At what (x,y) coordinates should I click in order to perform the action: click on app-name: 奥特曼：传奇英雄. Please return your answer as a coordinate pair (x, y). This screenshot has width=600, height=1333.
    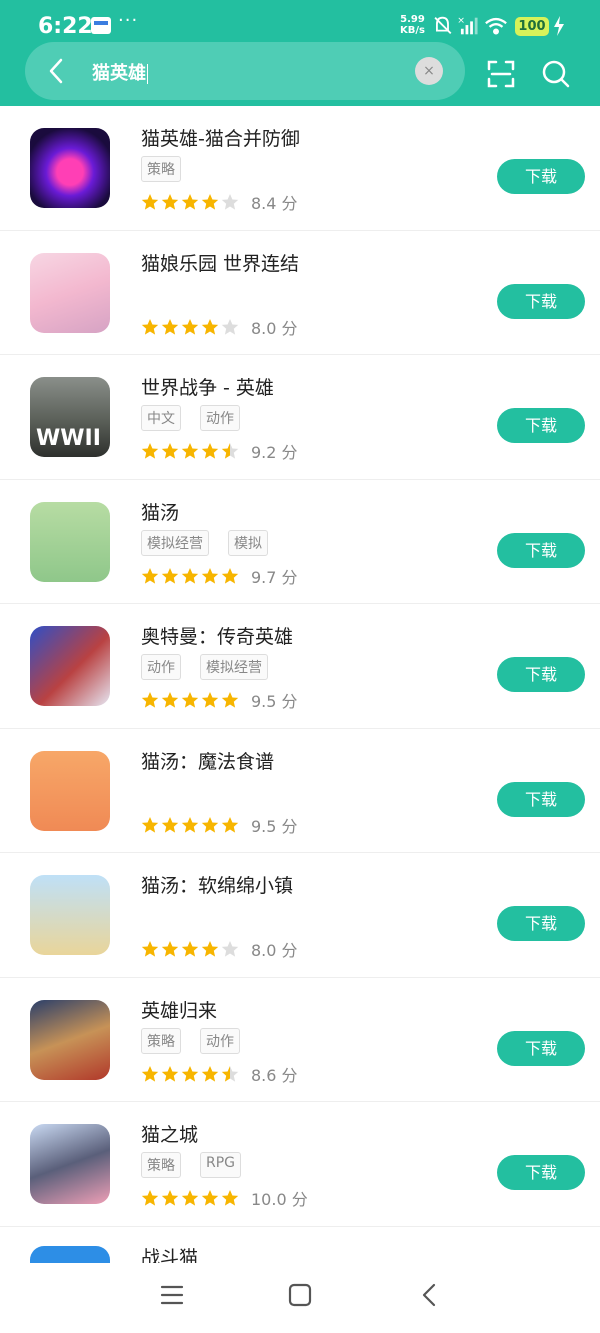
    Looking at the image, I should click on (217, 635).